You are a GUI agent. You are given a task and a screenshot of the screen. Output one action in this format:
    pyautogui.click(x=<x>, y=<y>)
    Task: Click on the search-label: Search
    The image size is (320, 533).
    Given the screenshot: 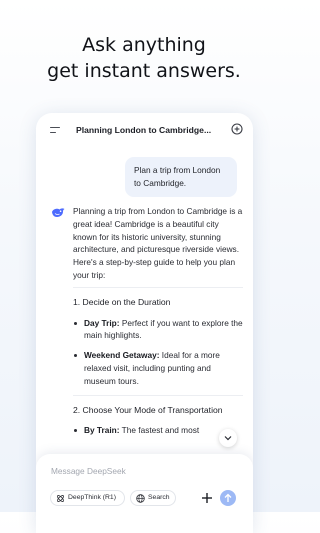 What is the action you would take?
    pyautogui.click(x=159, y=497)
    